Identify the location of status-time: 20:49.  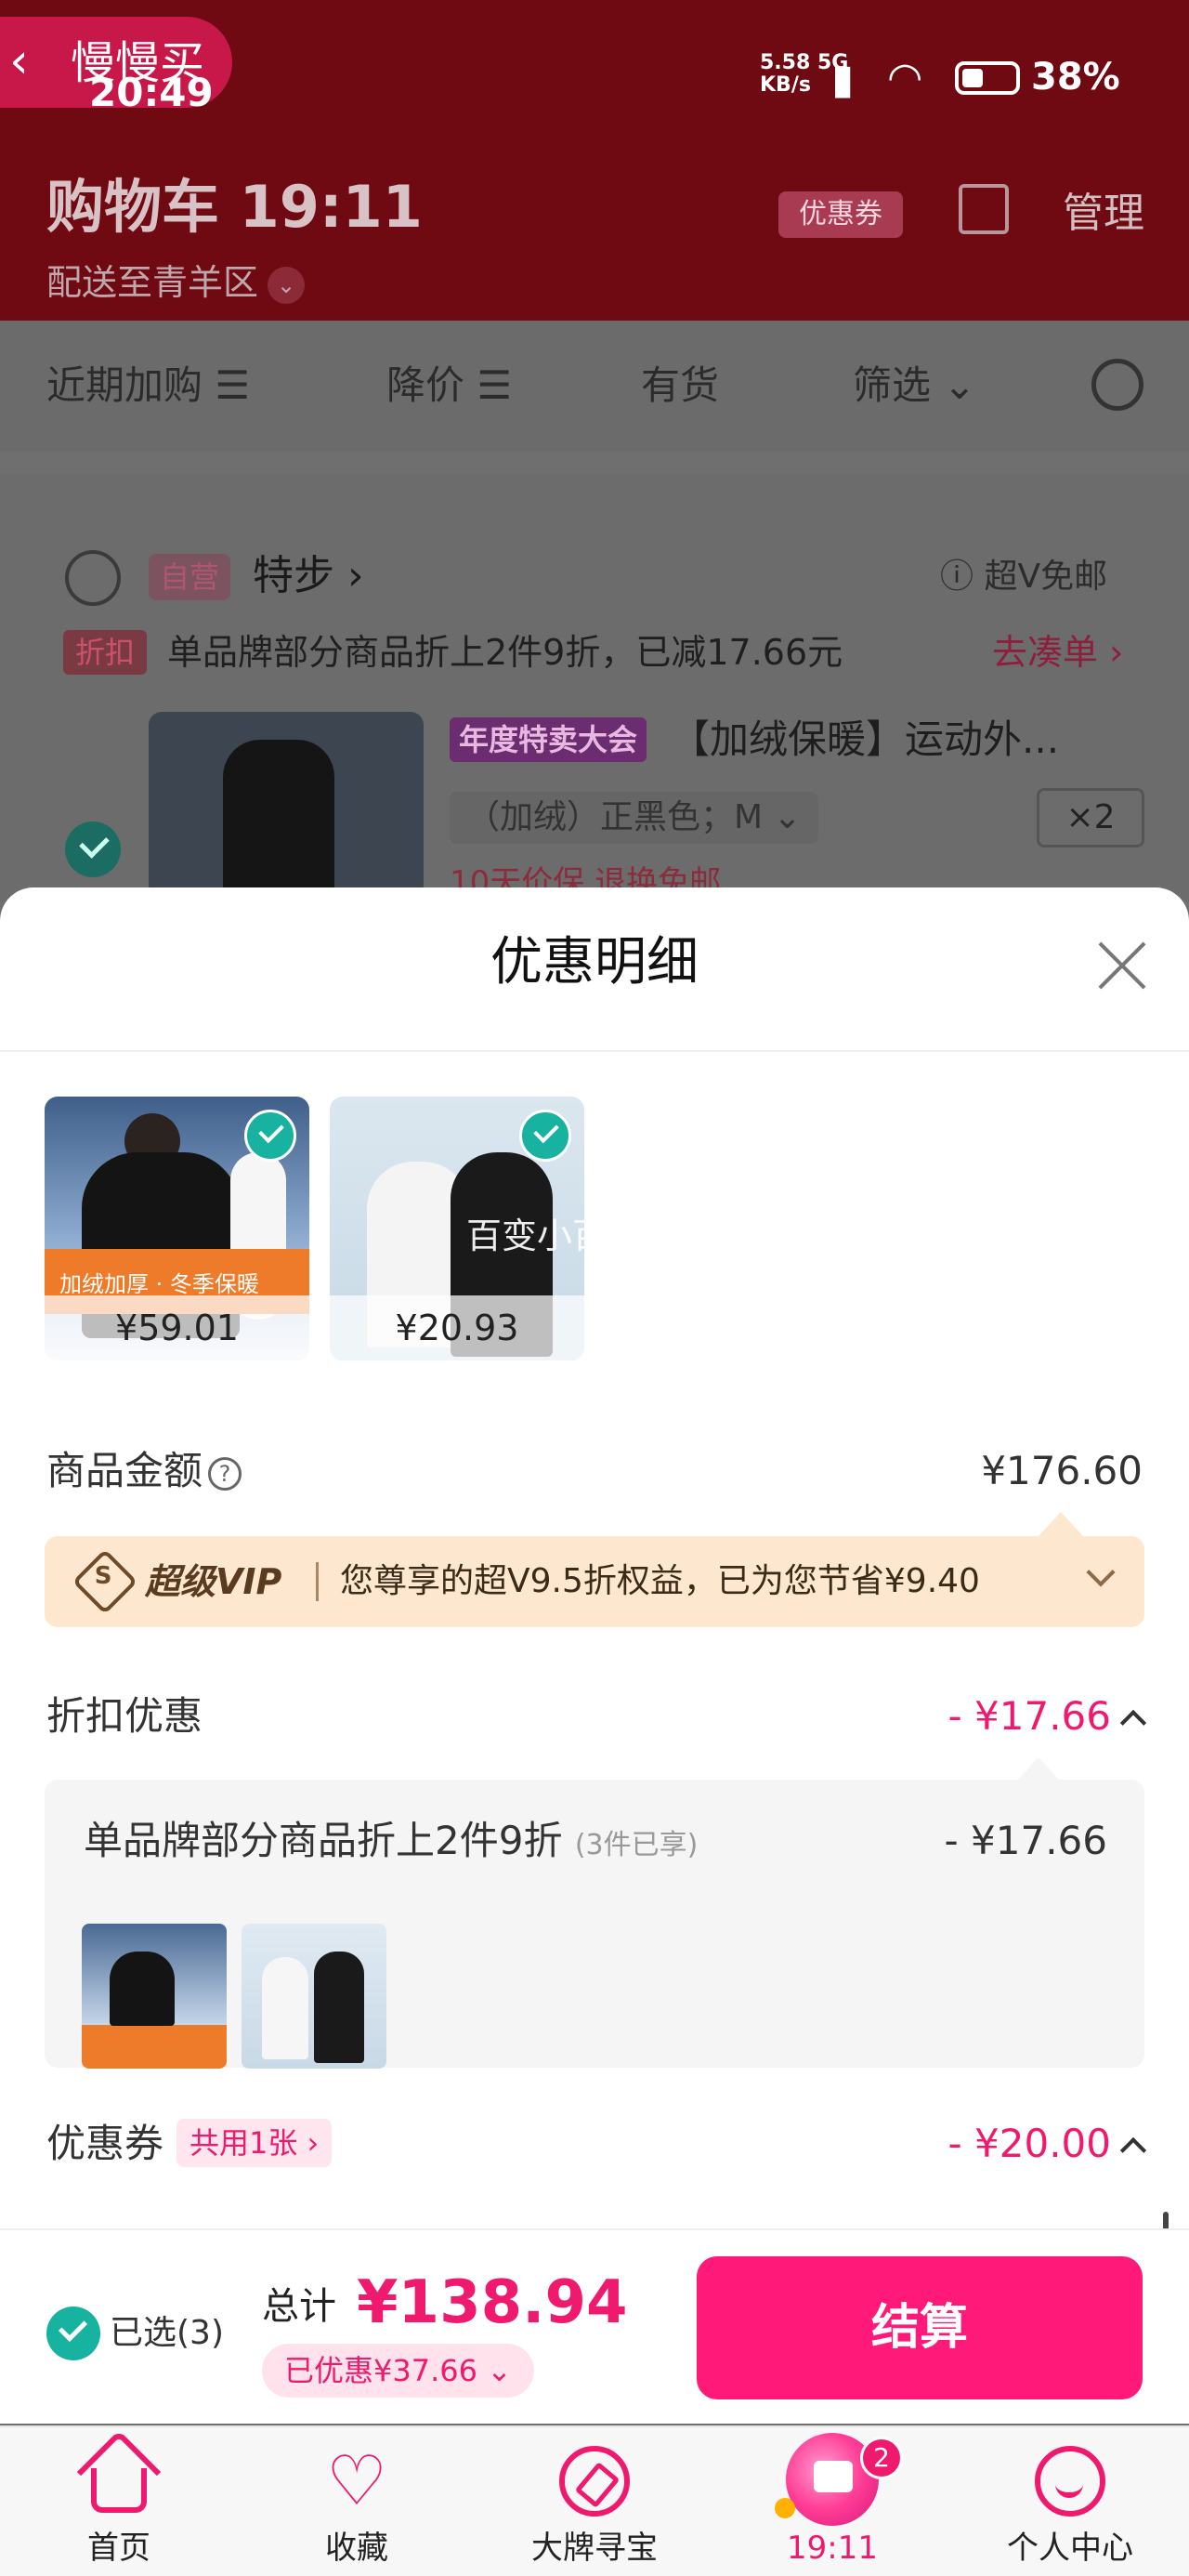
(151, 92).